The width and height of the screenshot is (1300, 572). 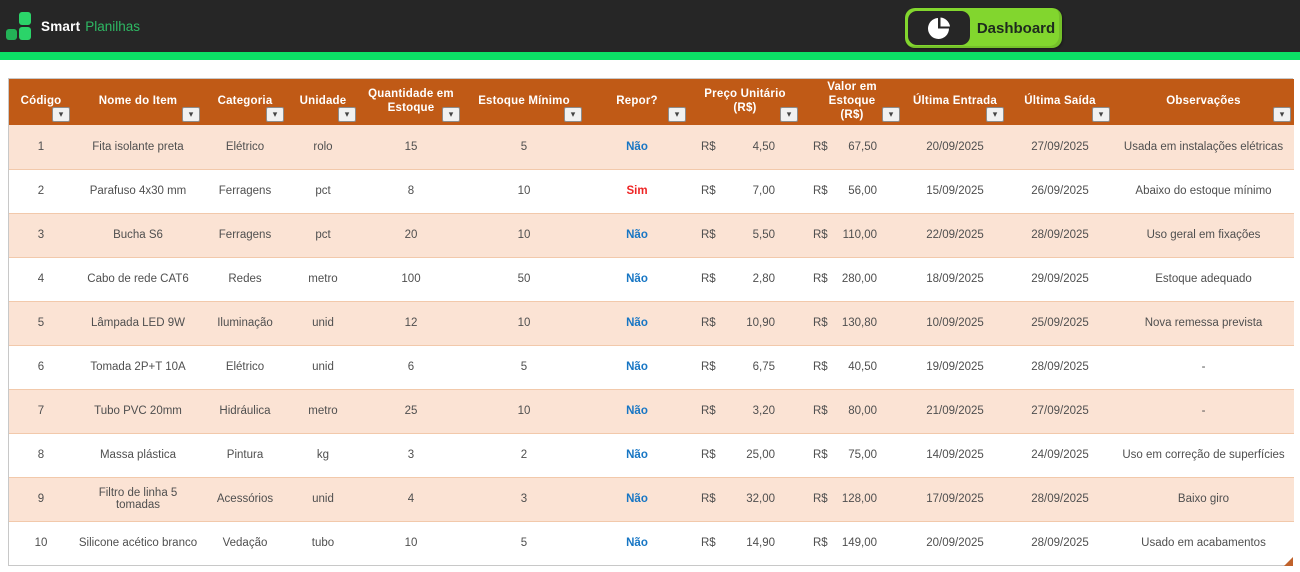 What do you see at coordinates (41, 191) in the screenshot?
I see `cell-codigo: 2` at bounding box center [41, 191].